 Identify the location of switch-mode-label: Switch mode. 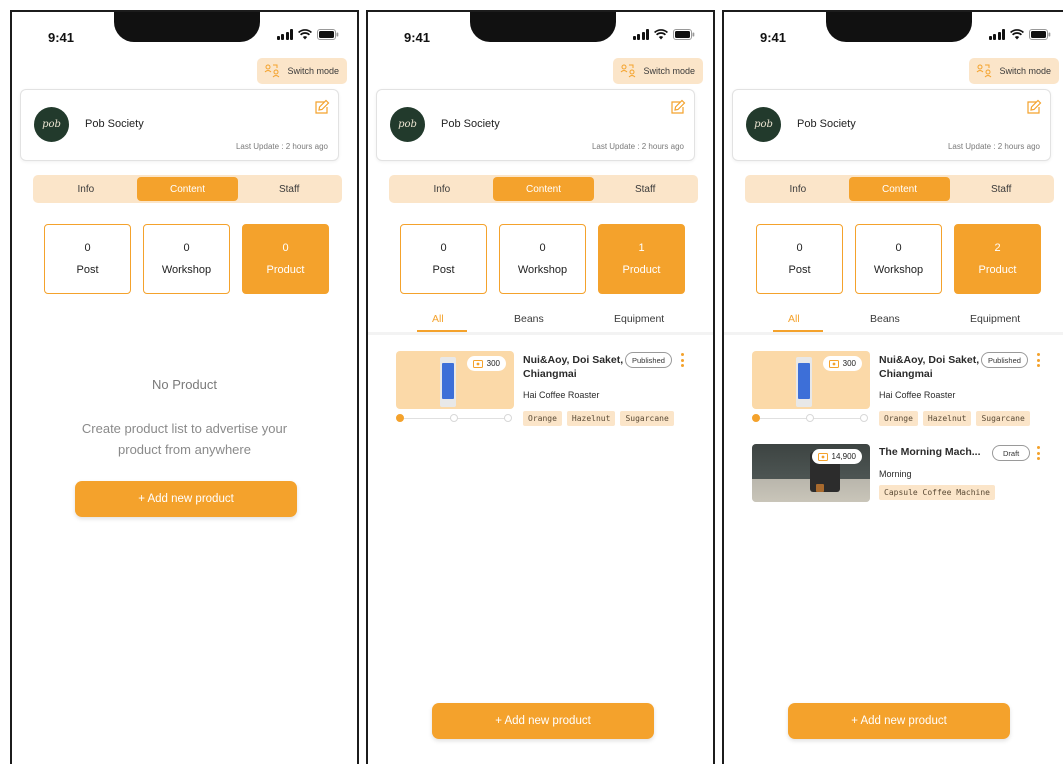
(669, 71).